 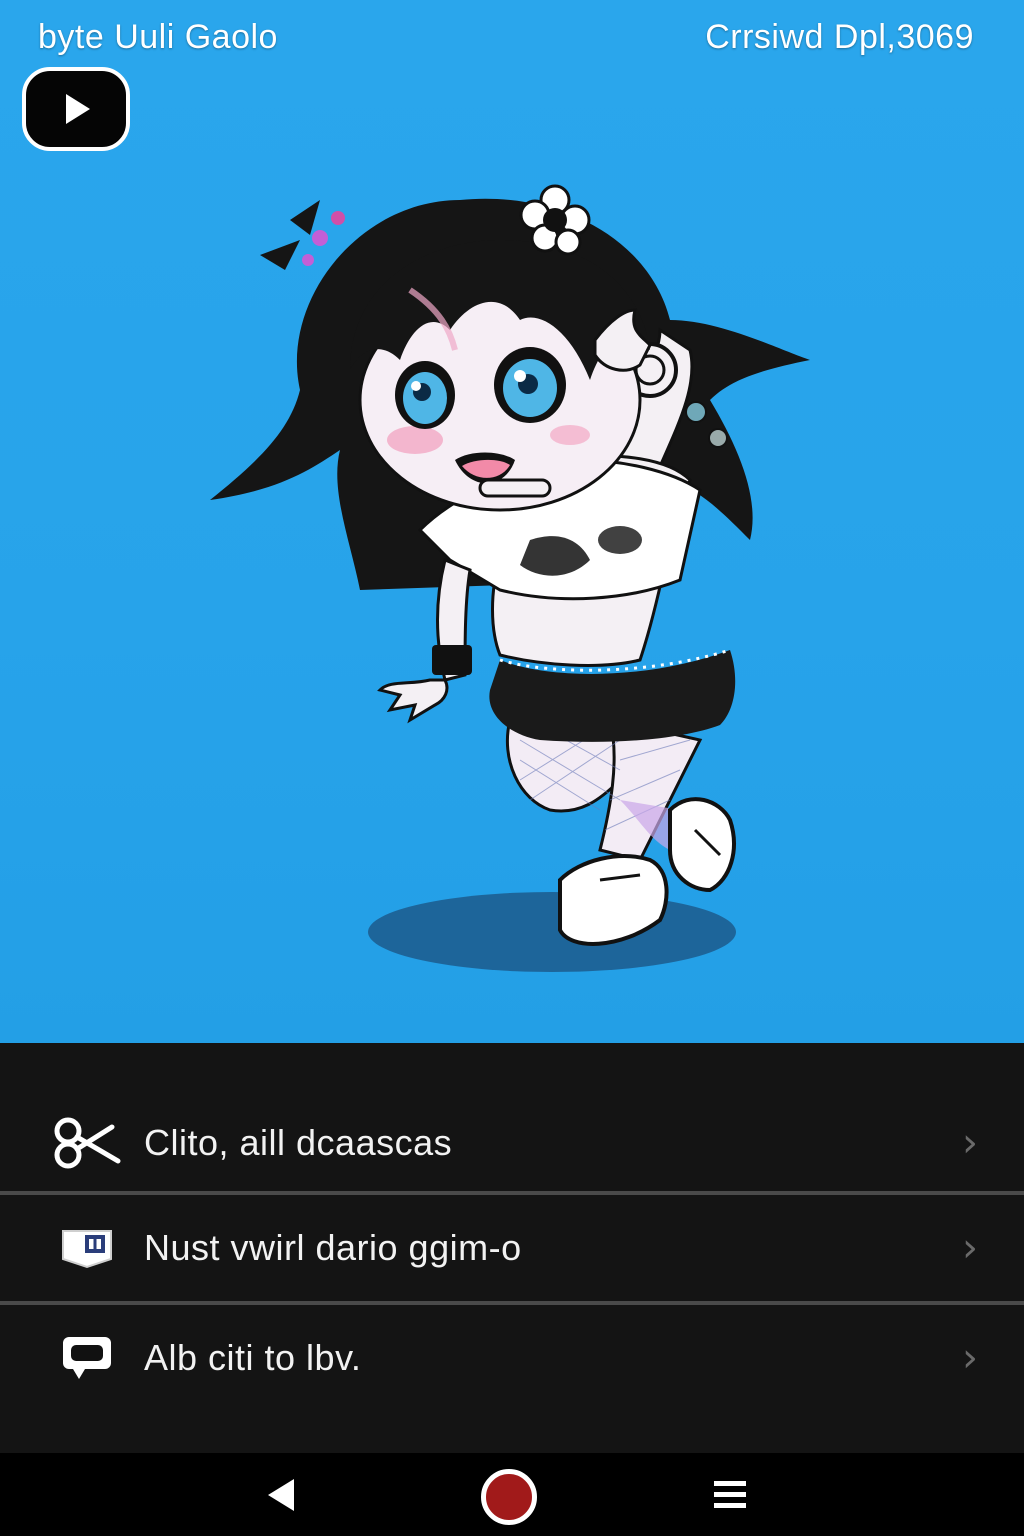 I want to click on system-nav-bar, so click(x=512, y=1494).